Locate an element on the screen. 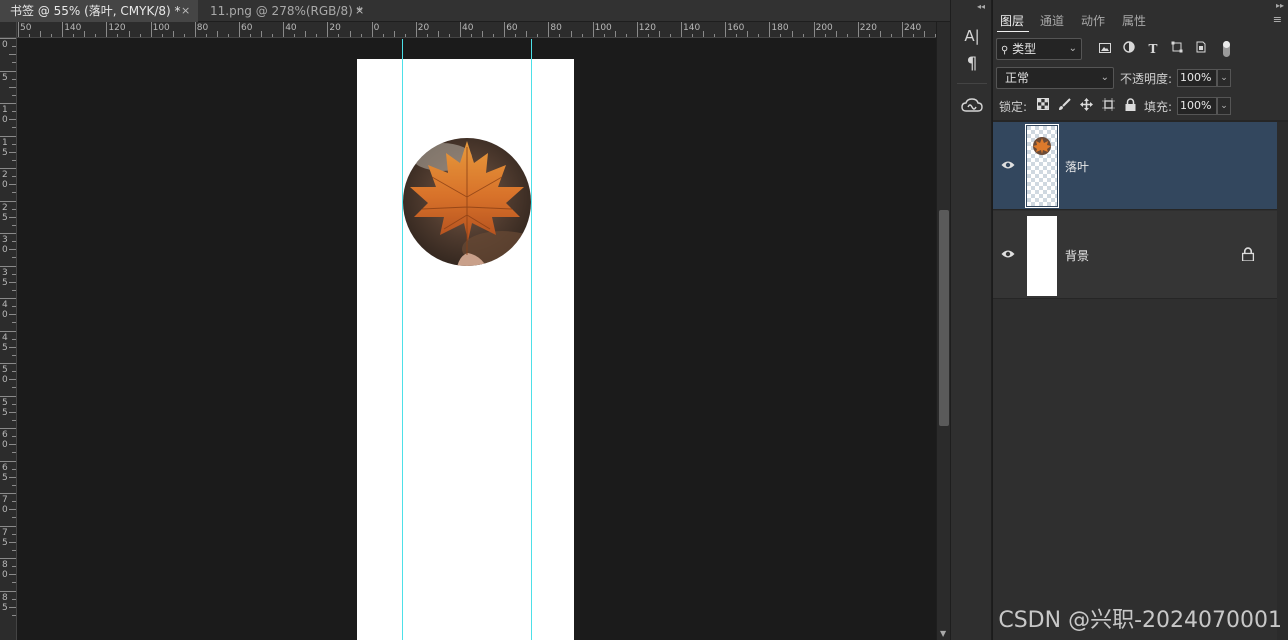 The image size is (1288, 640). filter-kind-select: ⚲ 类型 ⌄ is located at coordinates (1039, 49).